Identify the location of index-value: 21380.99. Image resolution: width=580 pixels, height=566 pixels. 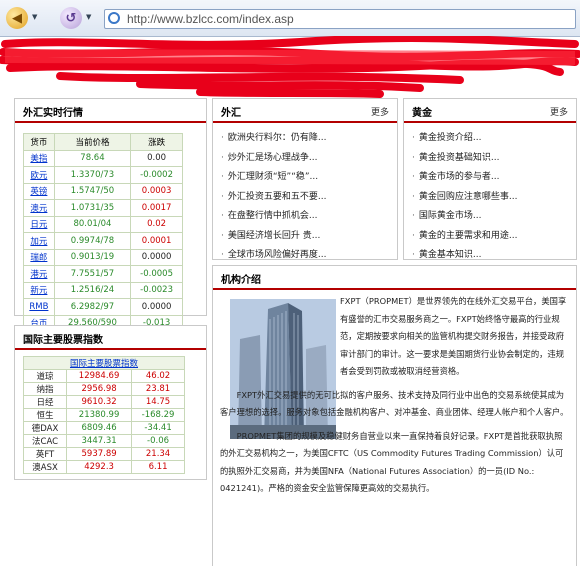
(99, 415).